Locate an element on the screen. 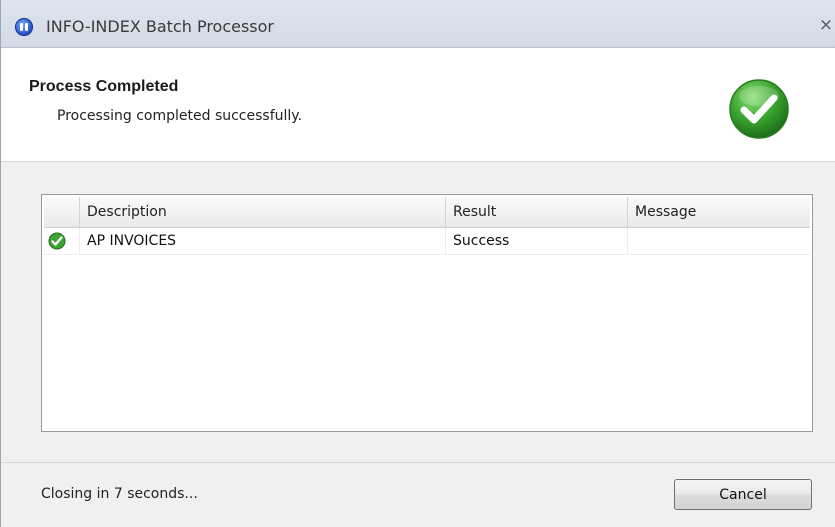 This screenshot has width=835, height=527. app-icon is located at coordinates (24, 27).